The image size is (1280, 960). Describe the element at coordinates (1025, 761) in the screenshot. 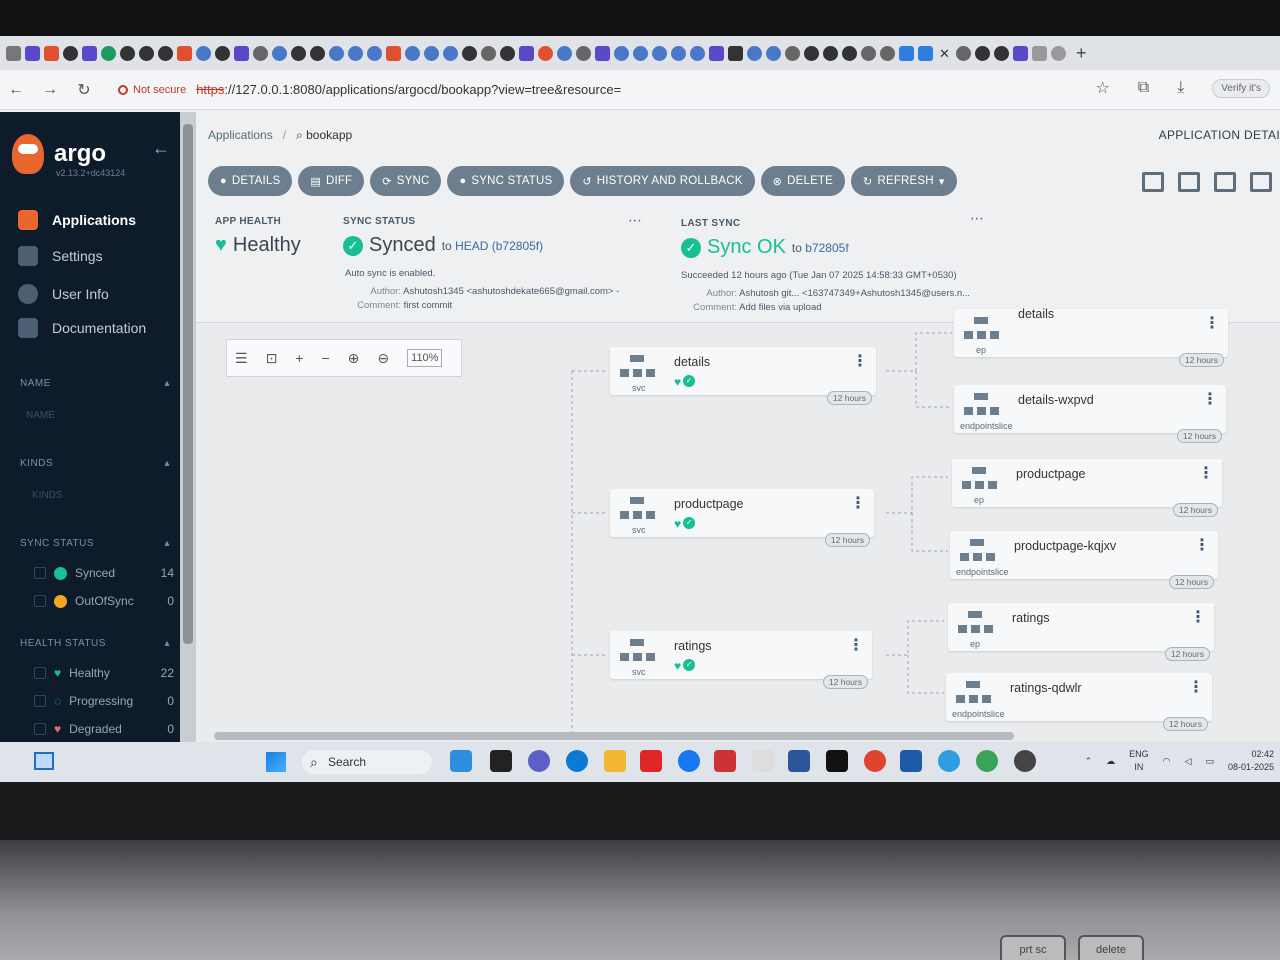

I see `settings-gear-icon` at that location.